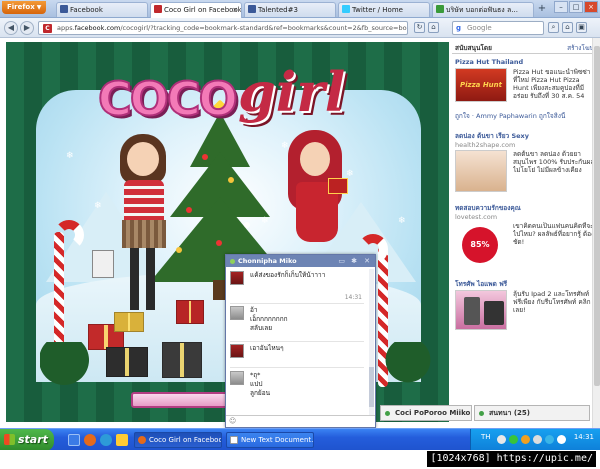 Image resolution: width=600 pixels, height=469 pixels. I want to click on search-icon: ⌕, so click(553, 27).